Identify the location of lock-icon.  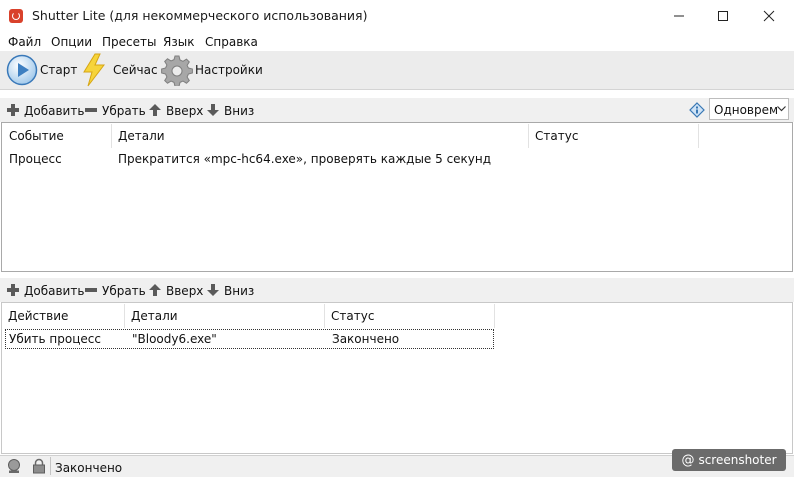
(39, 467).